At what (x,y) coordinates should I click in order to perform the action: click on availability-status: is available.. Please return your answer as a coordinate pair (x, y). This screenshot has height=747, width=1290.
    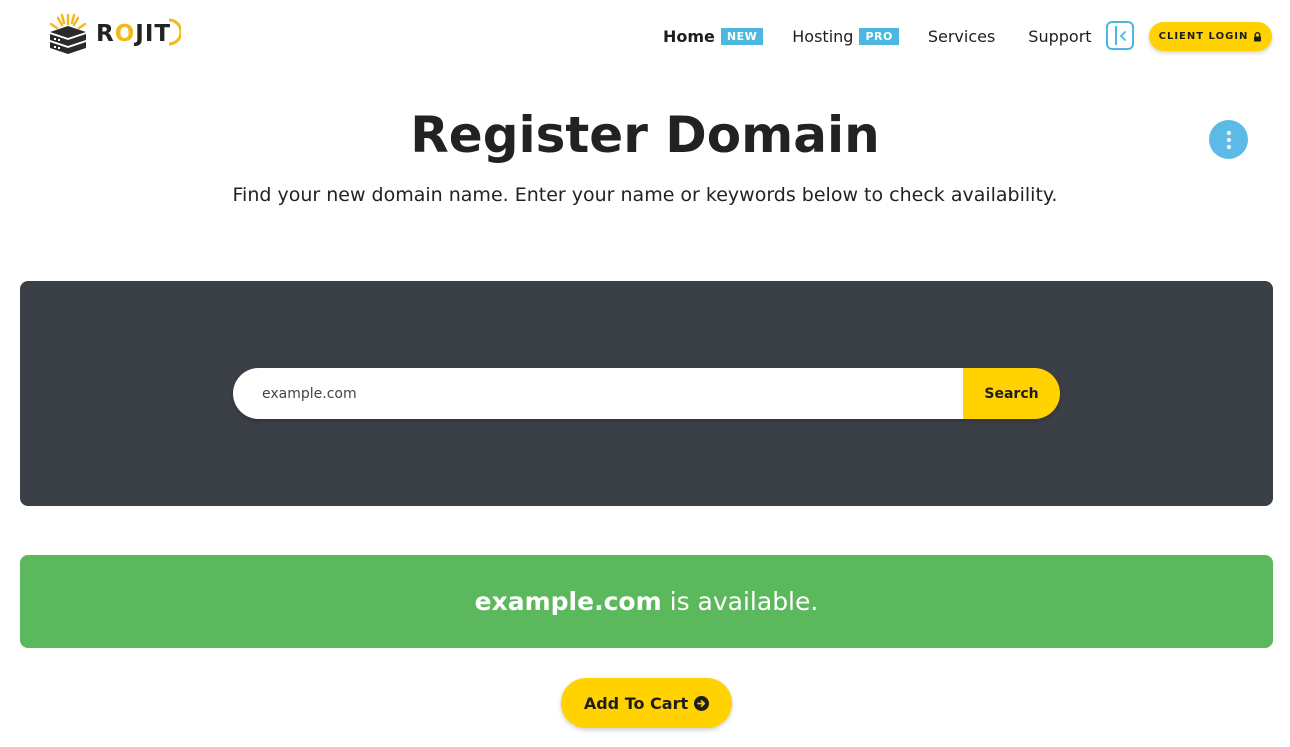
    Looking at the image, I should click on (744, 601).